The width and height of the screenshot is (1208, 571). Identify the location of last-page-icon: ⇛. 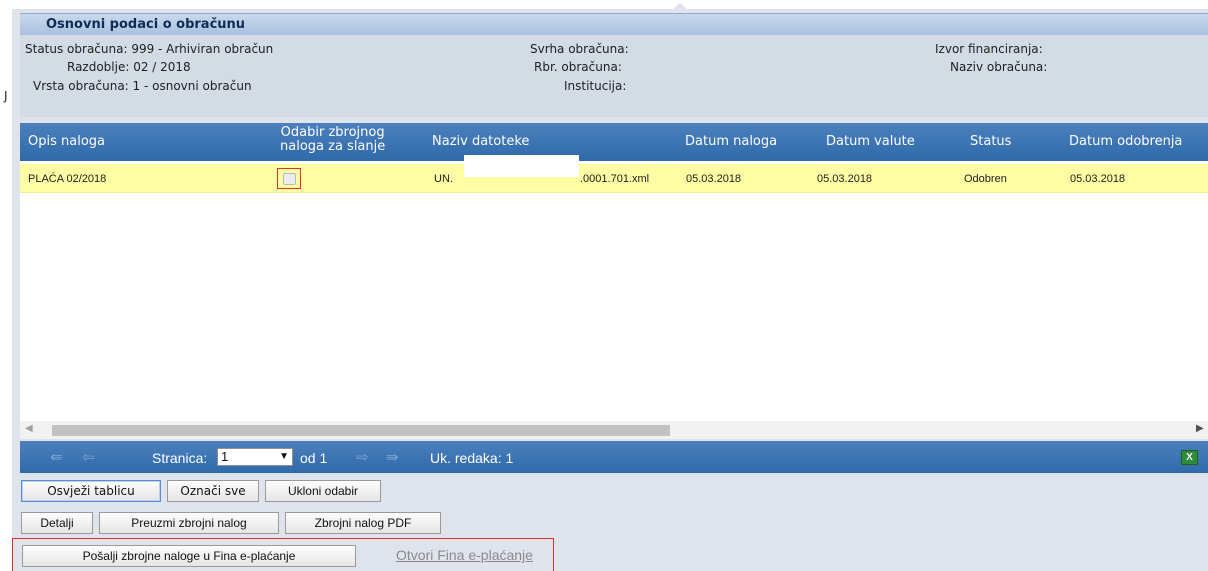
(392, 457).